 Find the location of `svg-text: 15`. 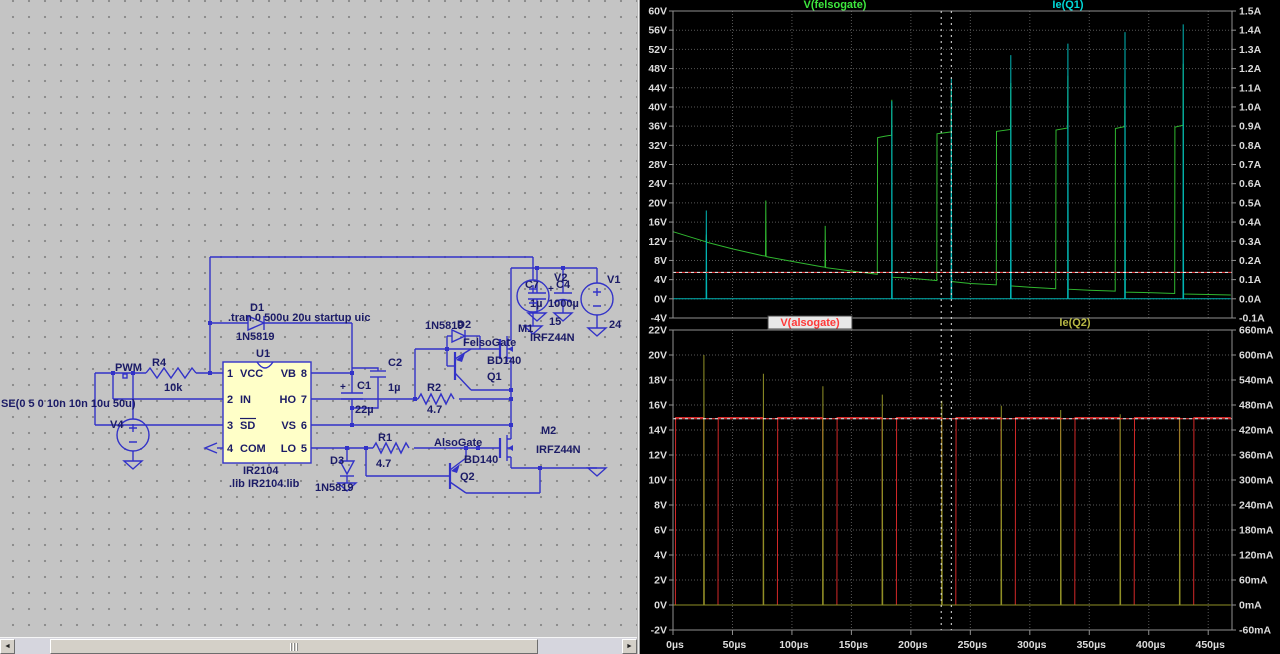

svg-text: 15 is located at coordinates (555, 322).